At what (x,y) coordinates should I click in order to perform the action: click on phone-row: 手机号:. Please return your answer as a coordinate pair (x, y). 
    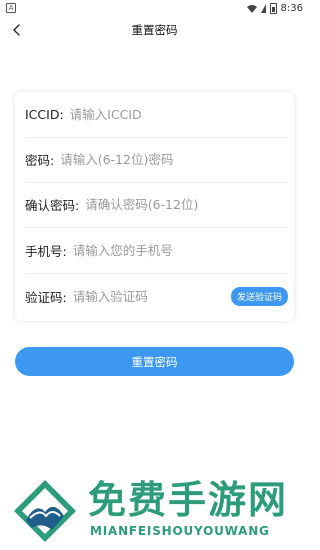
    Looking at the image, I should click on (156, 251).